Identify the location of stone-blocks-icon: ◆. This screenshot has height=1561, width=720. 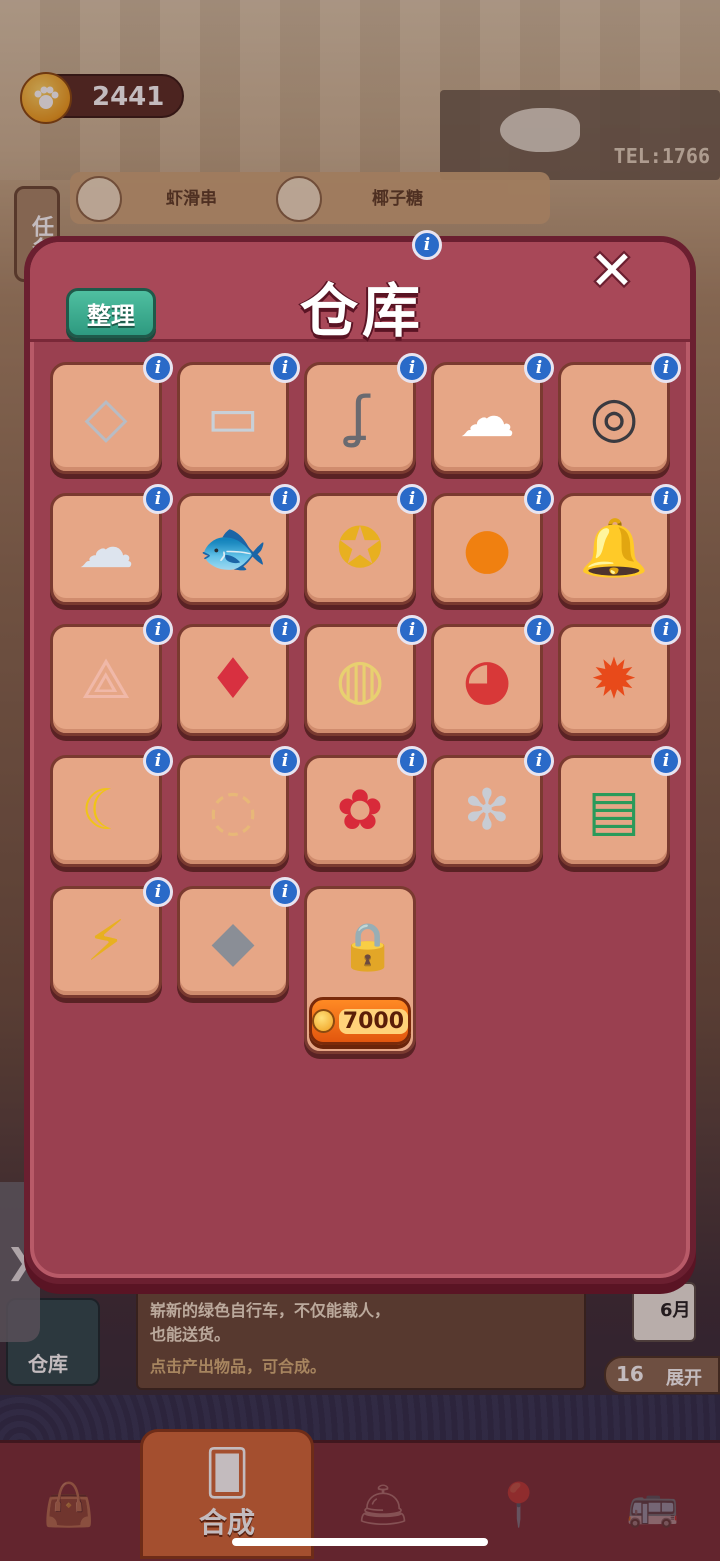
(233, 941).